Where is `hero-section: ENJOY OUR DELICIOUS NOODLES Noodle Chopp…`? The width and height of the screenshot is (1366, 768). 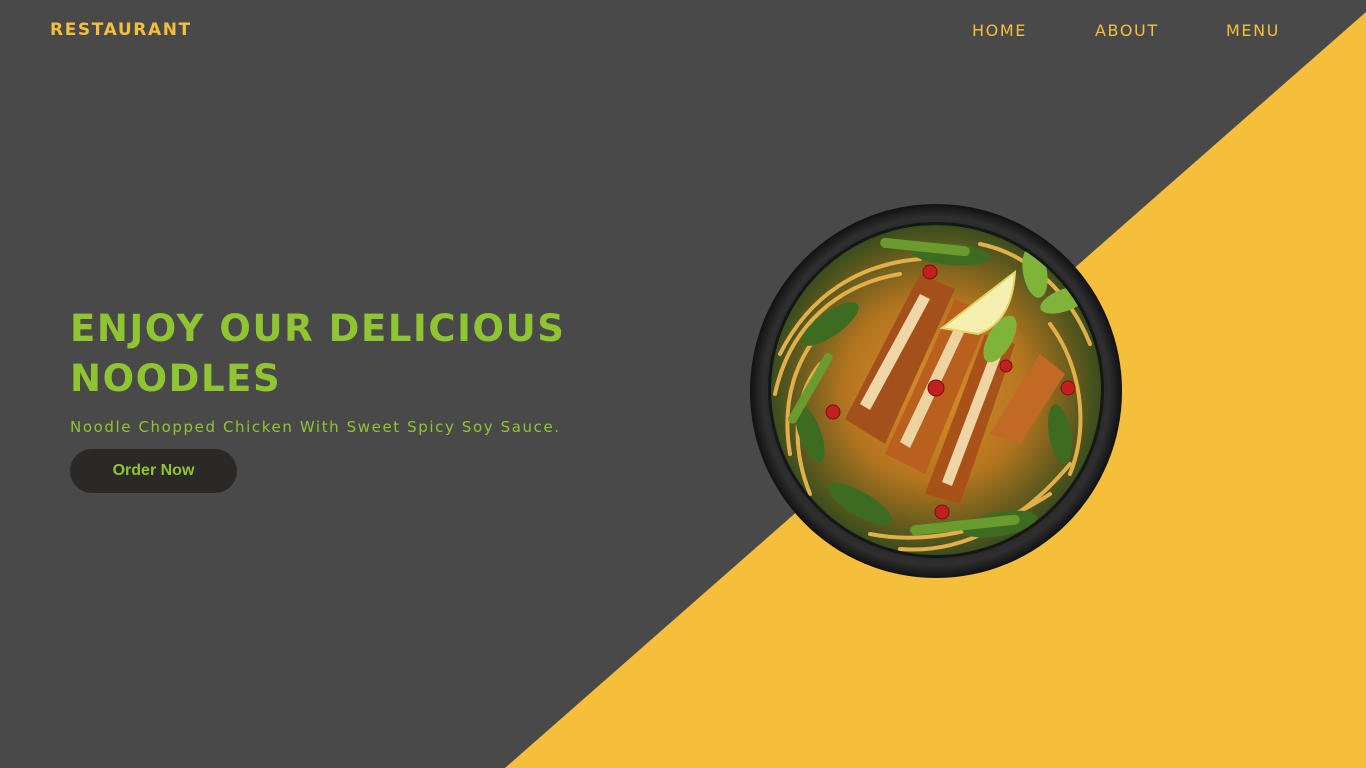 hero-section: ENJOY OUR DELICIOUS NOODLES Noodle Chopp… is located at coordinates (390, 398).